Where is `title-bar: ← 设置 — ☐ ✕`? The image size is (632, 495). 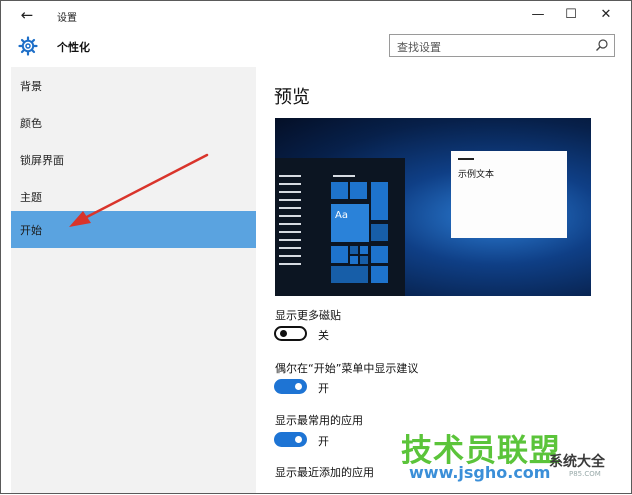 title-bar: ← 设置 — ☐ ✕ is located at coordinates (316, 16).